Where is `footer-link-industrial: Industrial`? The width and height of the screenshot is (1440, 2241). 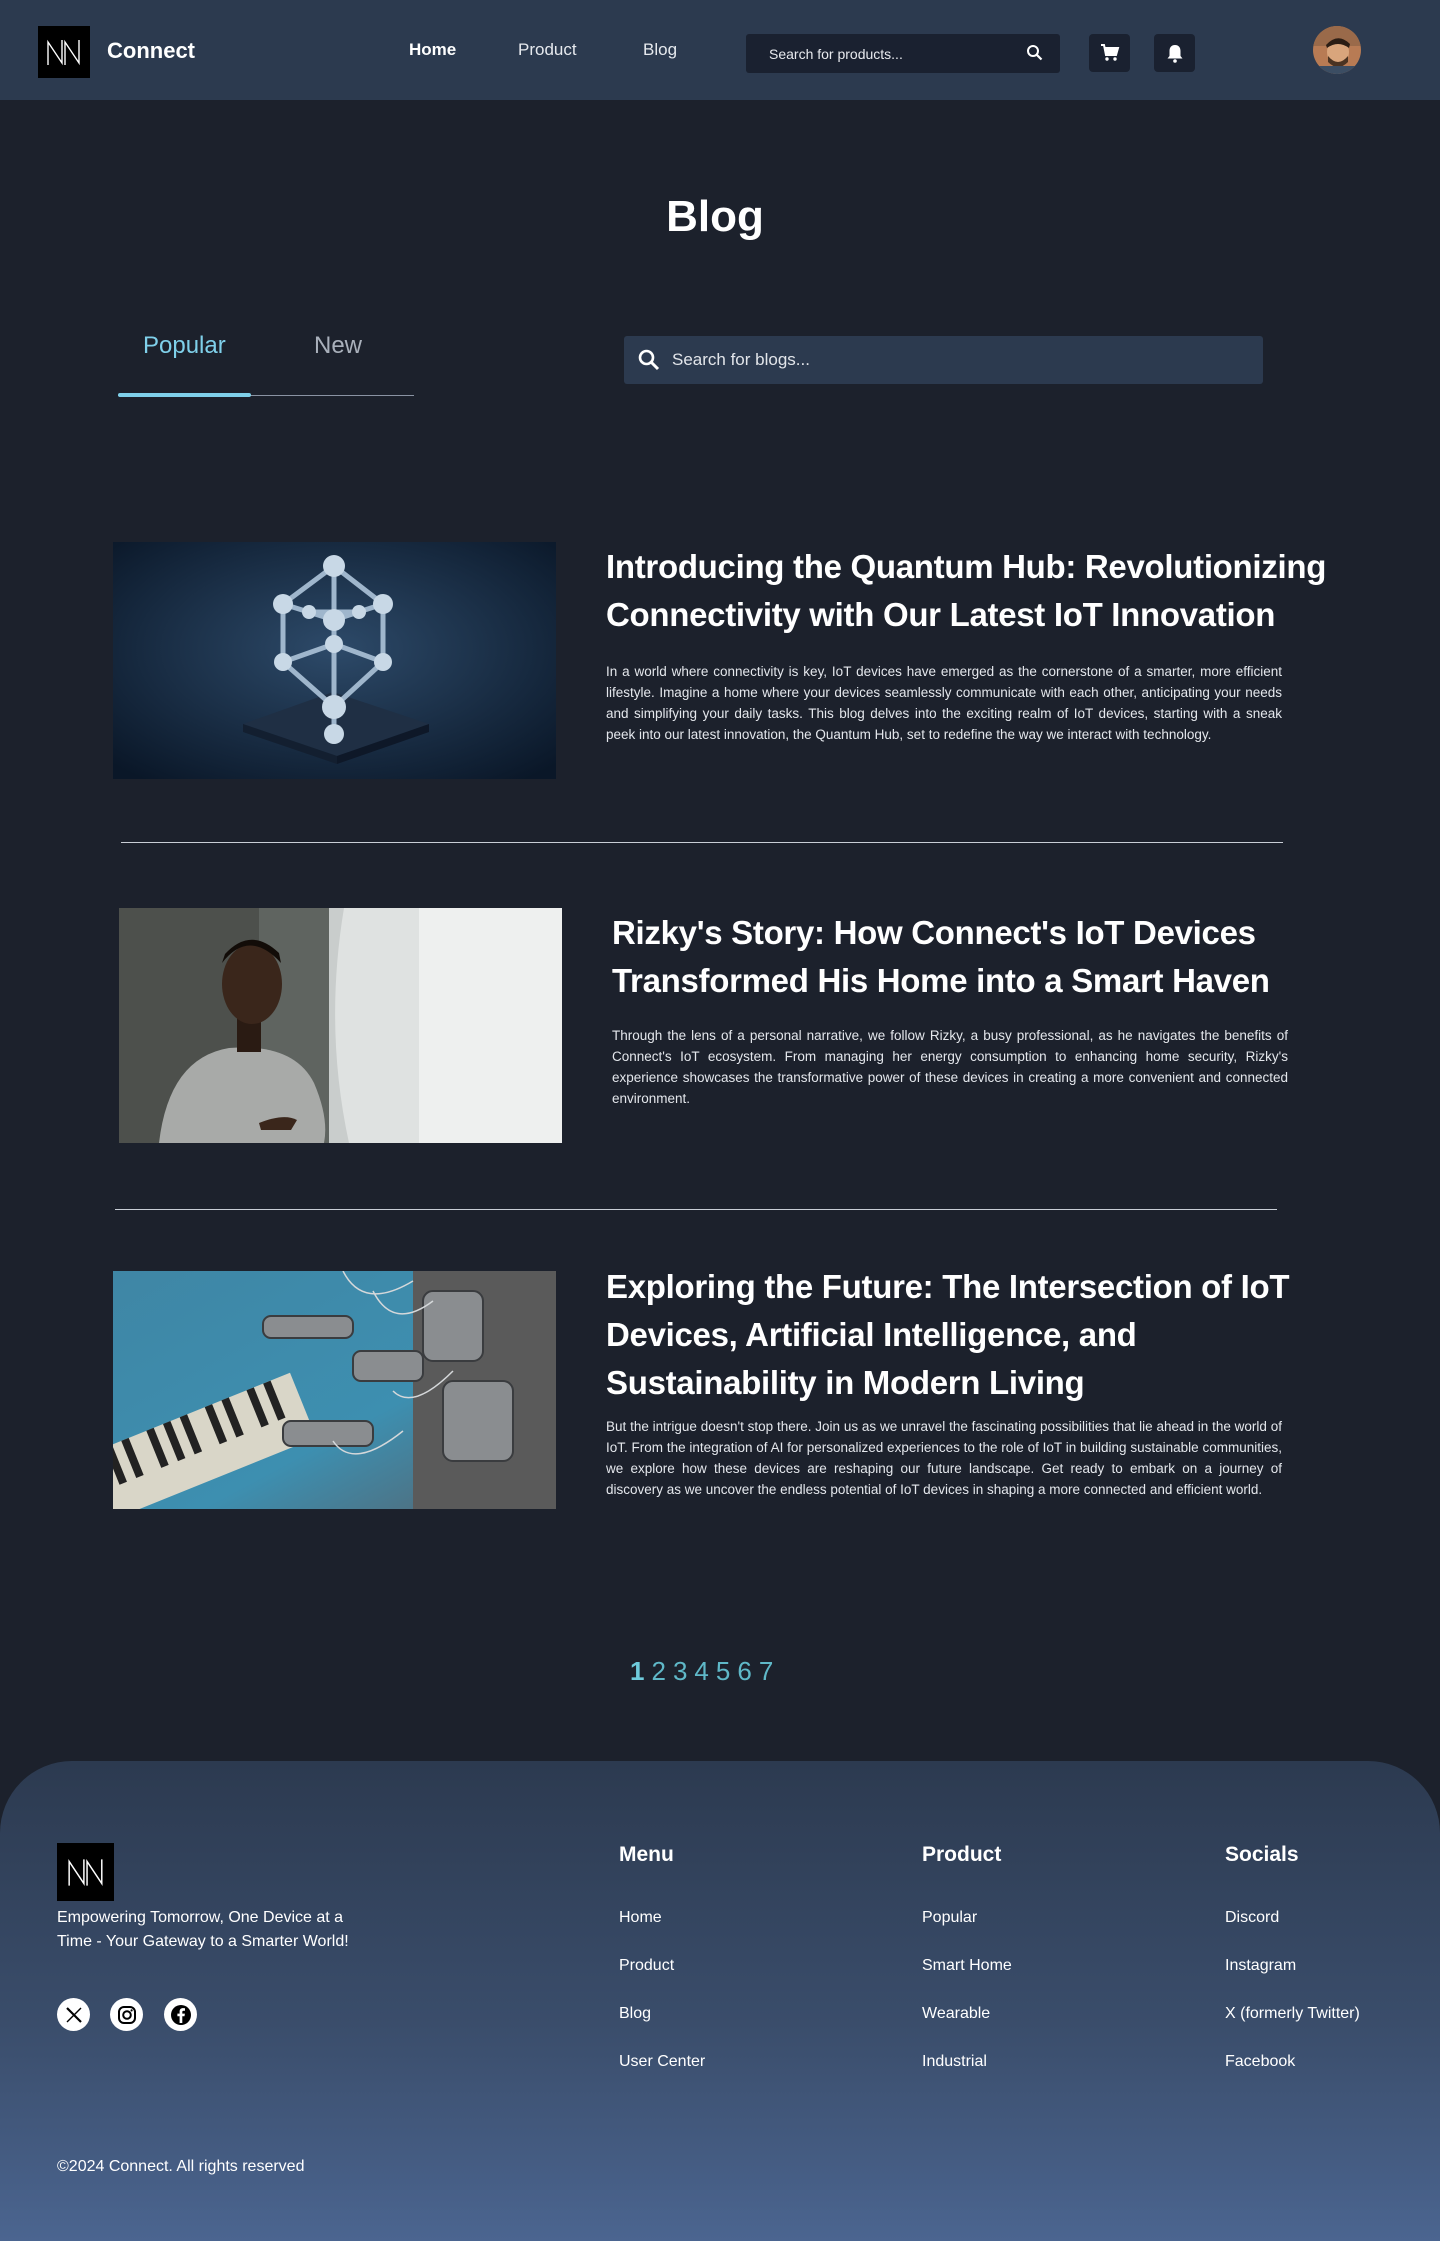
footer-link-industrial: Industrial is located at coordinates (954, 2062).